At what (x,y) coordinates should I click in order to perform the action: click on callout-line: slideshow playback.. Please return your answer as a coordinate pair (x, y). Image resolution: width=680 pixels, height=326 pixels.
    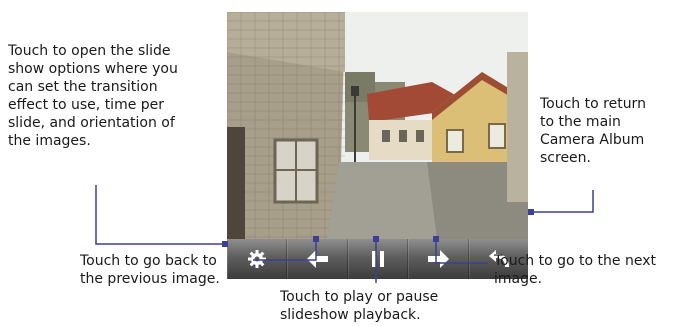
    Looking at the image, I should click on (350, 315).